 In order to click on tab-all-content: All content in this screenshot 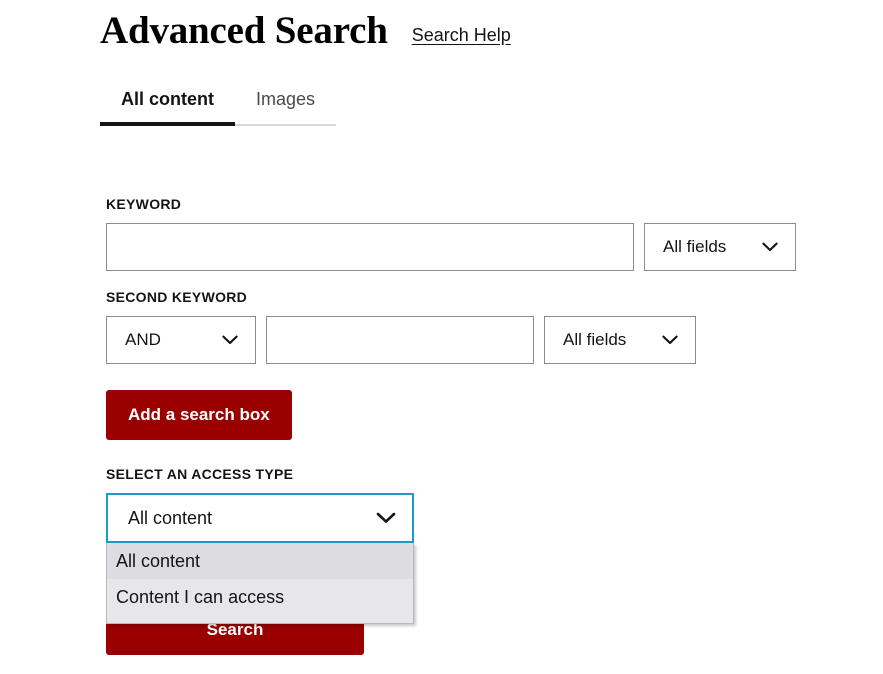, I will do `click(167, 107)`.